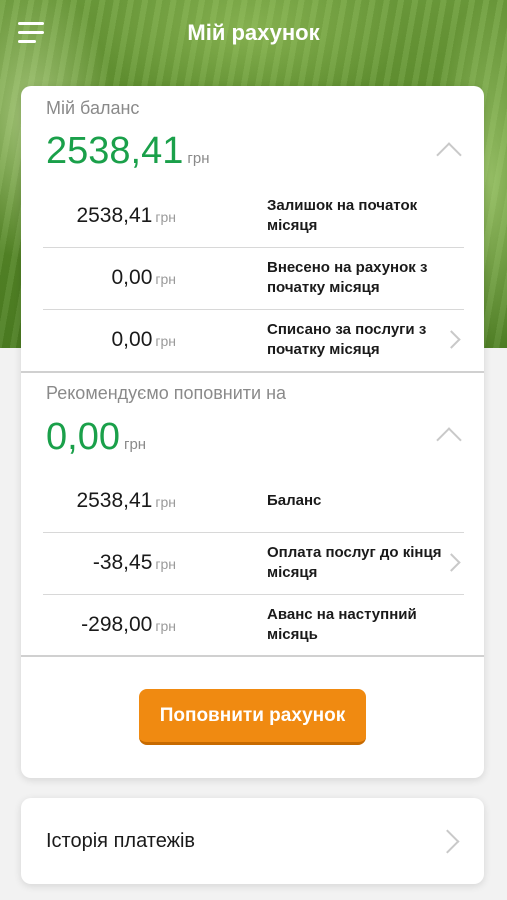 Image resolution: width=507 pixels, height=900 pixels. Describe the element at coordinates (198, 158) in the screenshot. I see `balance-currency: грн` at that location.